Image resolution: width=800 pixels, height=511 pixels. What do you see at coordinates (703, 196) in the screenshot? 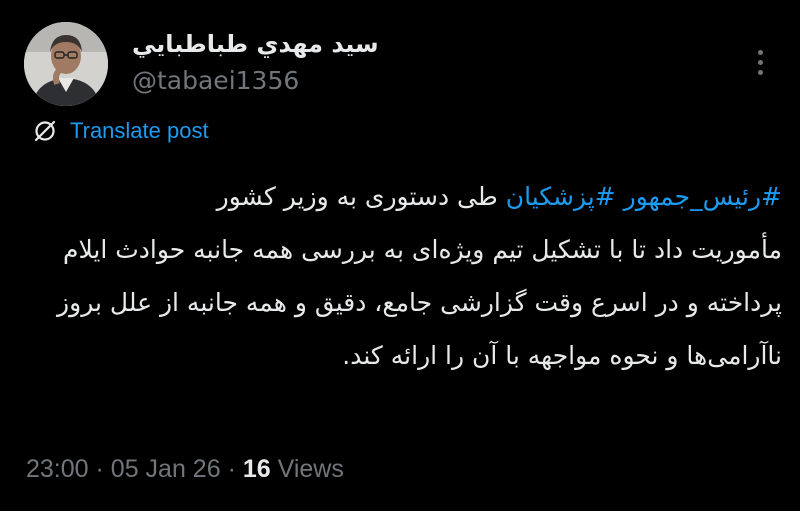
I see `hashtag-link: #رئیس_جمهور` at bounding box center [703, 196].